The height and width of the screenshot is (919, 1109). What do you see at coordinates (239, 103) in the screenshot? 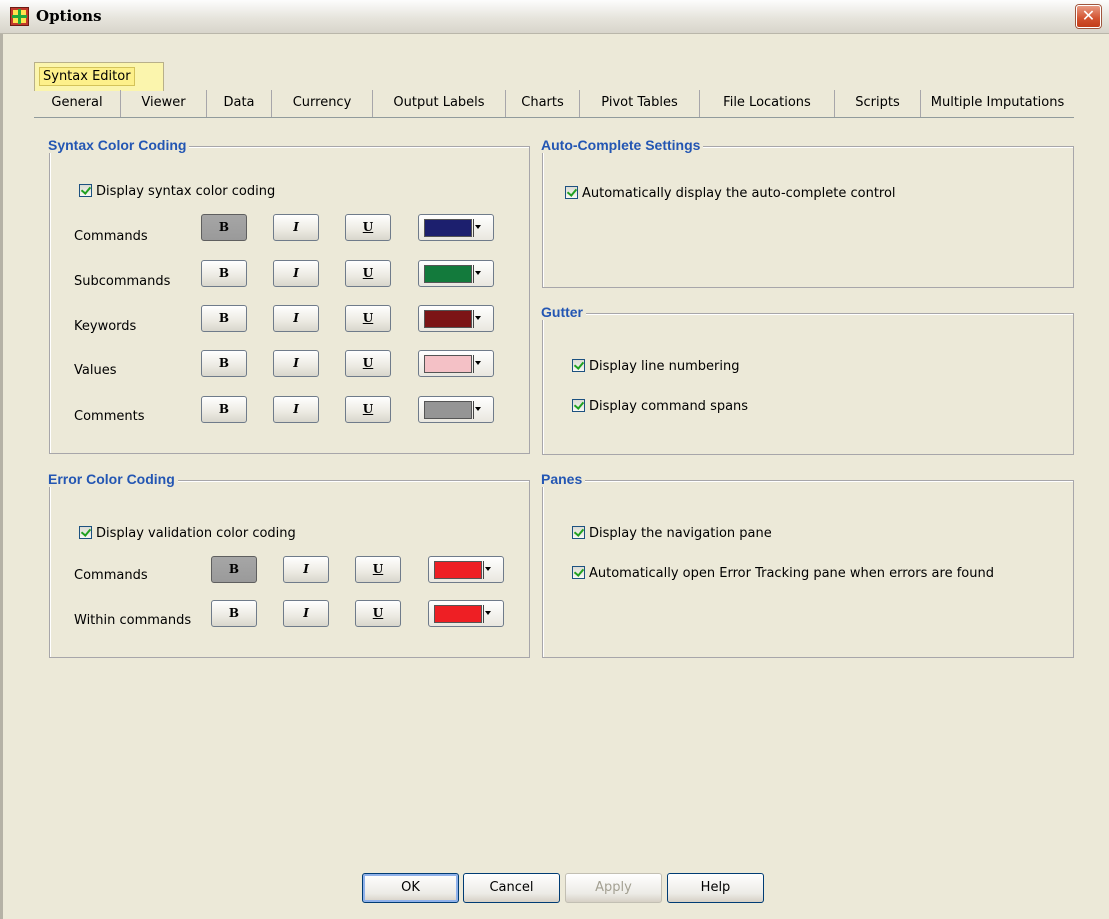
I see `tab-data: Data` at bounding box center [239, 103].